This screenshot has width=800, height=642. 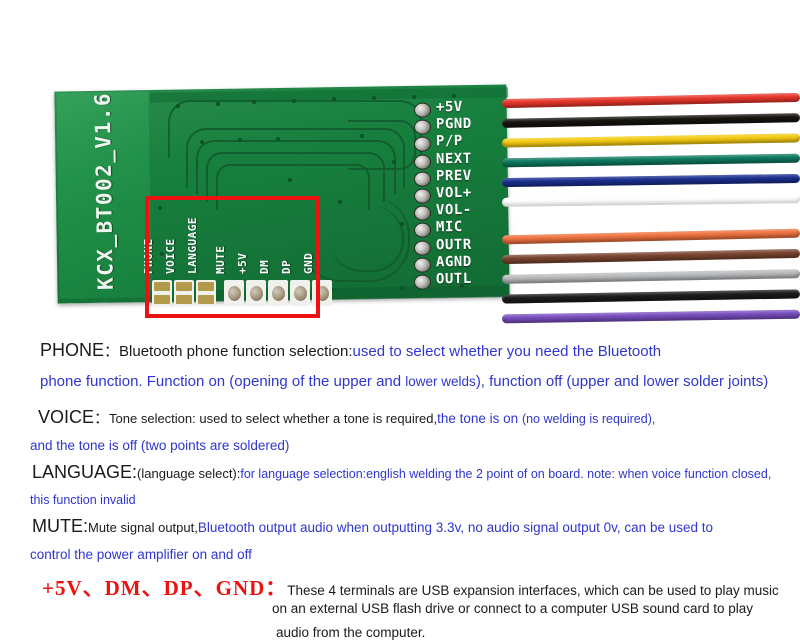 What do you see at coordinates (141, 554) in the screenshot?
I see `mute-blue-text-2: control the power amplifier on and off` at bounding box center [141, 554].